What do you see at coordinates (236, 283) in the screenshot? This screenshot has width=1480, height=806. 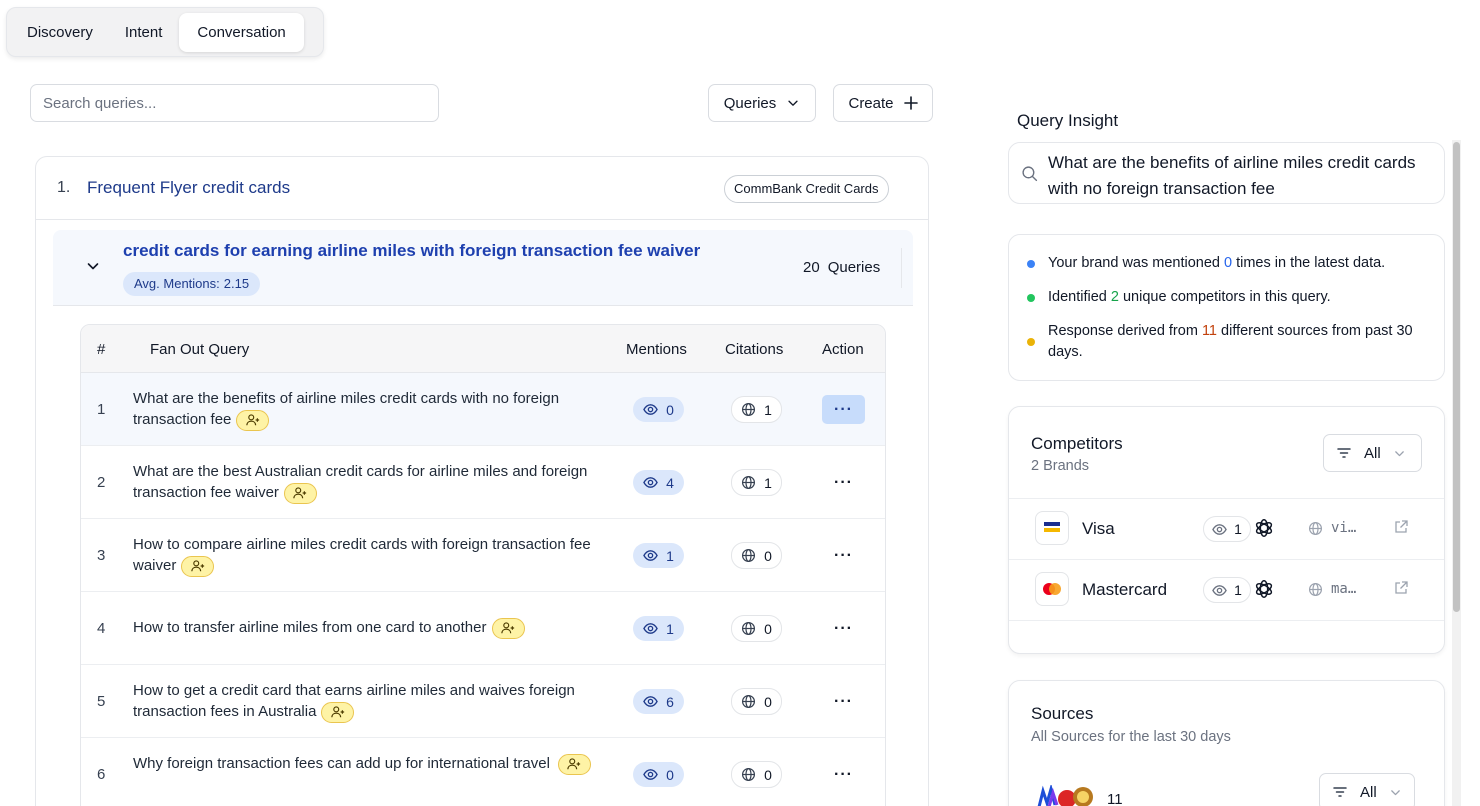 I see `avg-mentions-value: 2.15` at bounding box center [236, 283].